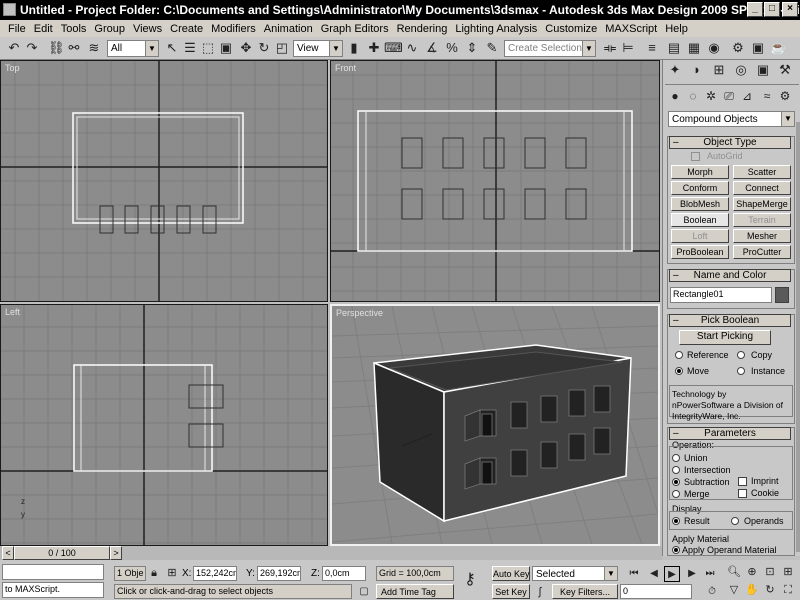 The height and width of the screenshot is (600, 800). What do you see at coordinates (652, 48) in the screenshot?
I see `layer-manager-icon: ≡` at bounding box center [652, 48].